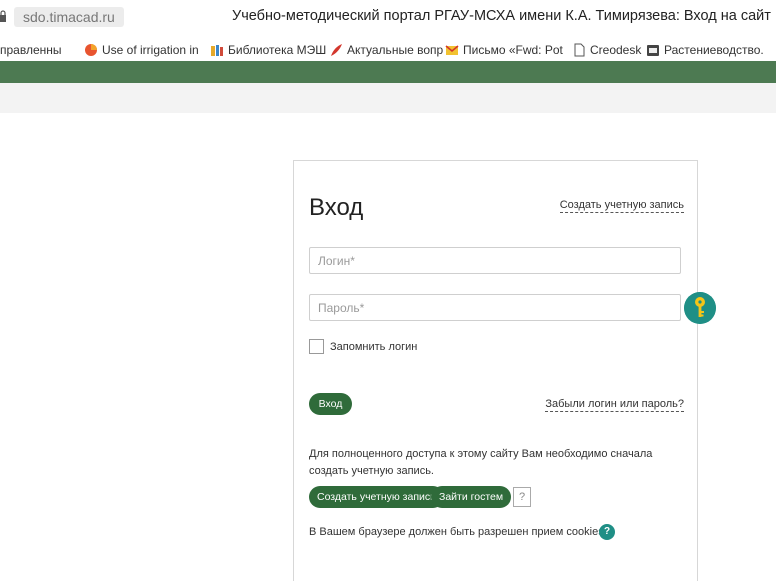  Describe the element at coordinates (653, 50) in the screenshot. I see `book-icon` at that location.